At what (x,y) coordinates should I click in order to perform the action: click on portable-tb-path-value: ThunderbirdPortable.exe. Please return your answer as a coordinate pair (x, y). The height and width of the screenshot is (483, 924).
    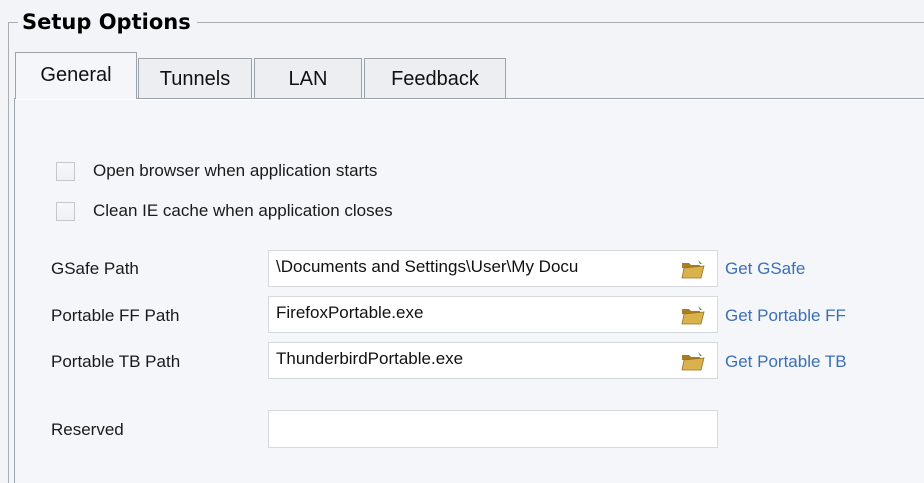
    Looking at the image, I should click on (370, 358).